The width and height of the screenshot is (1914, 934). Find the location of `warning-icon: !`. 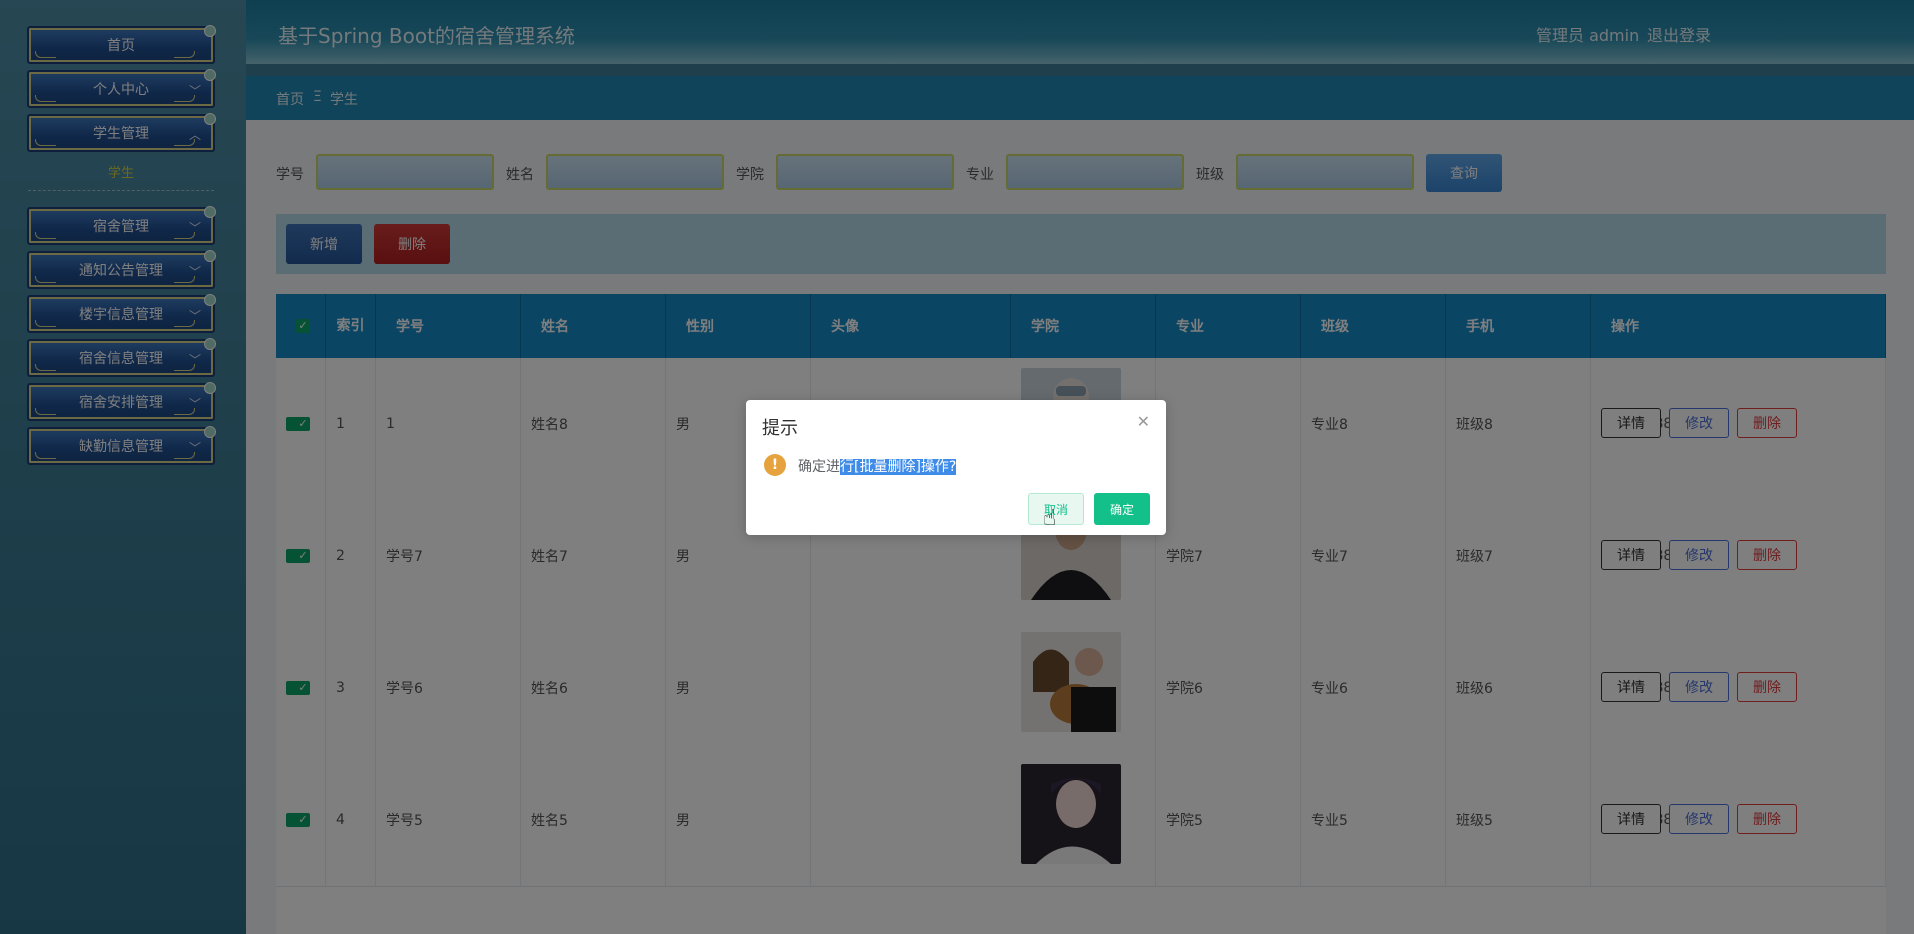

warning-icon: ! is located at coordinates (775, 465).